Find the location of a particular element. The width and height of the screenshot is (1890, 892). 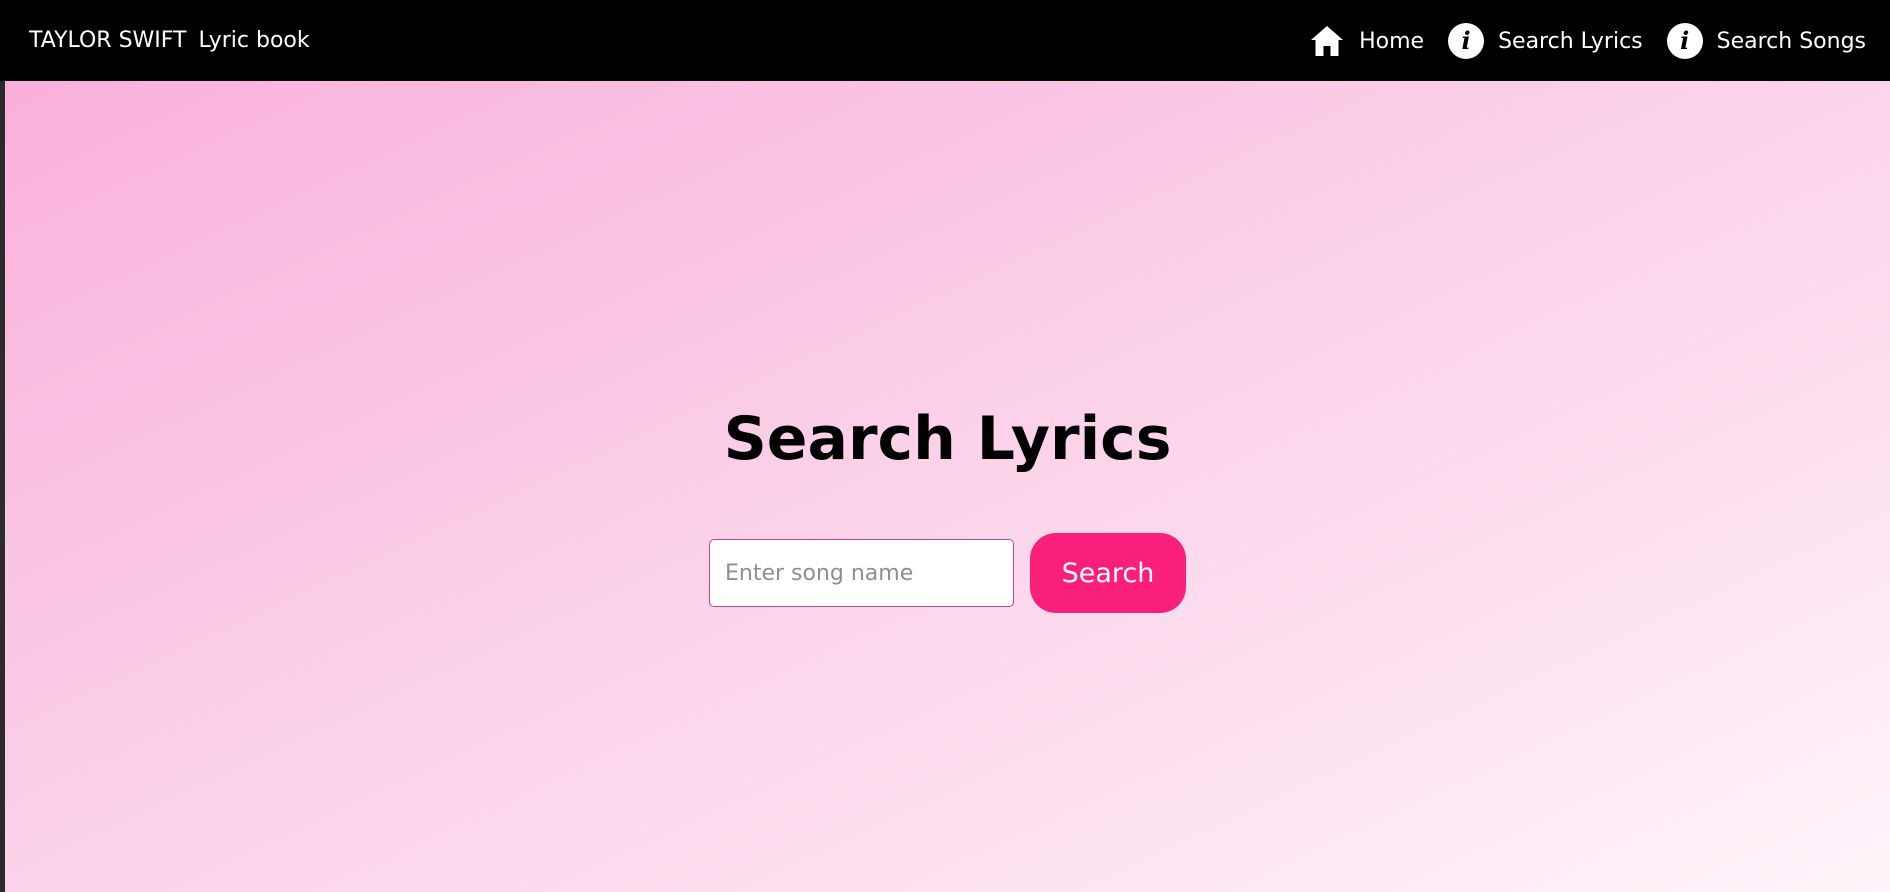

page-title: Search Lyrics is located at coordinates (947, 439).